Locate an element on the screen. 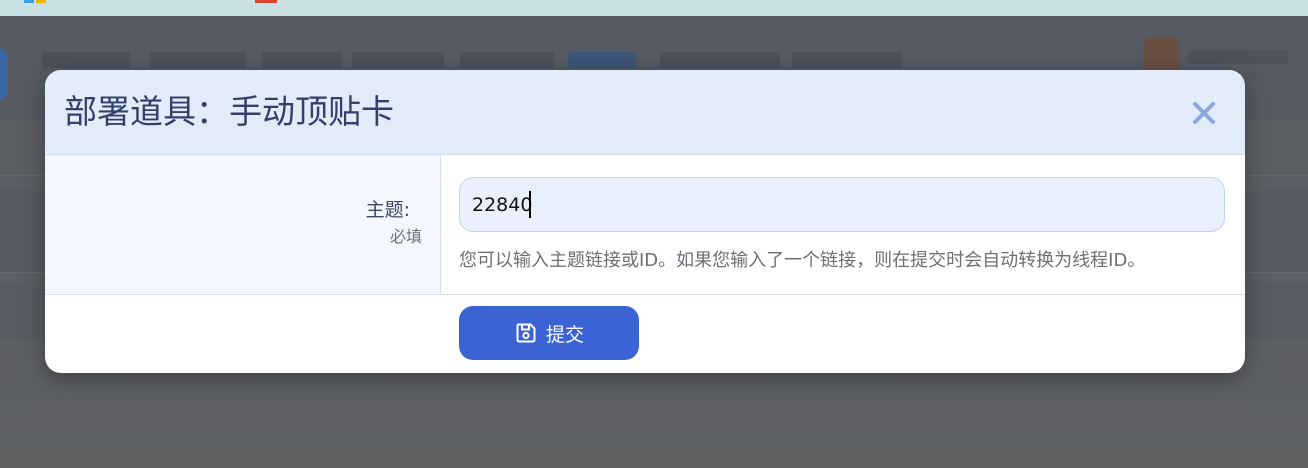  label-cell: 主题: 必填 is located at coordinates (243, 224).